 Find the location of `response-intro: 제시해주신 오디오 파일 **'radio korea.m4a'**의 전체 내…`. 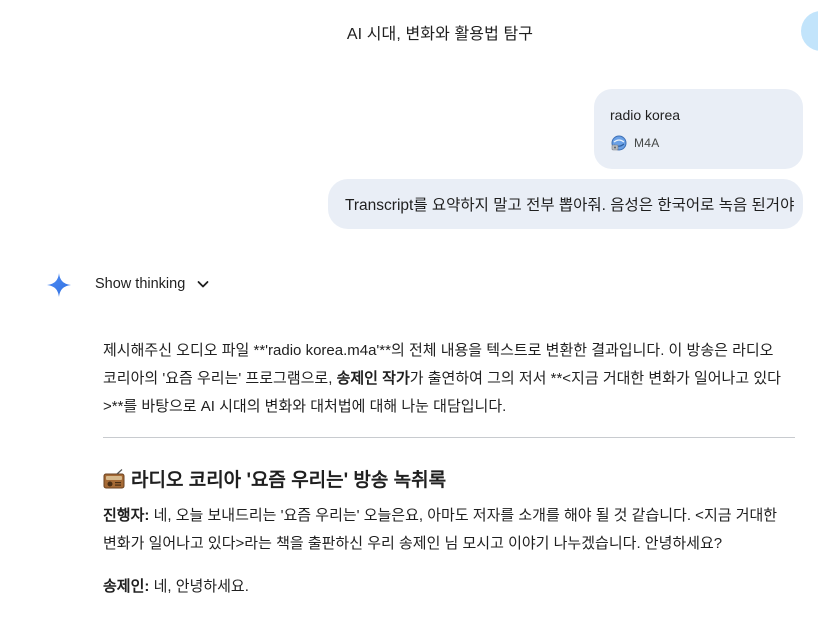

response-intro: 제시해주신 오디오 파일 **'radio korea.m4a'**의 전체 내… is located at coordinates (453, 379).